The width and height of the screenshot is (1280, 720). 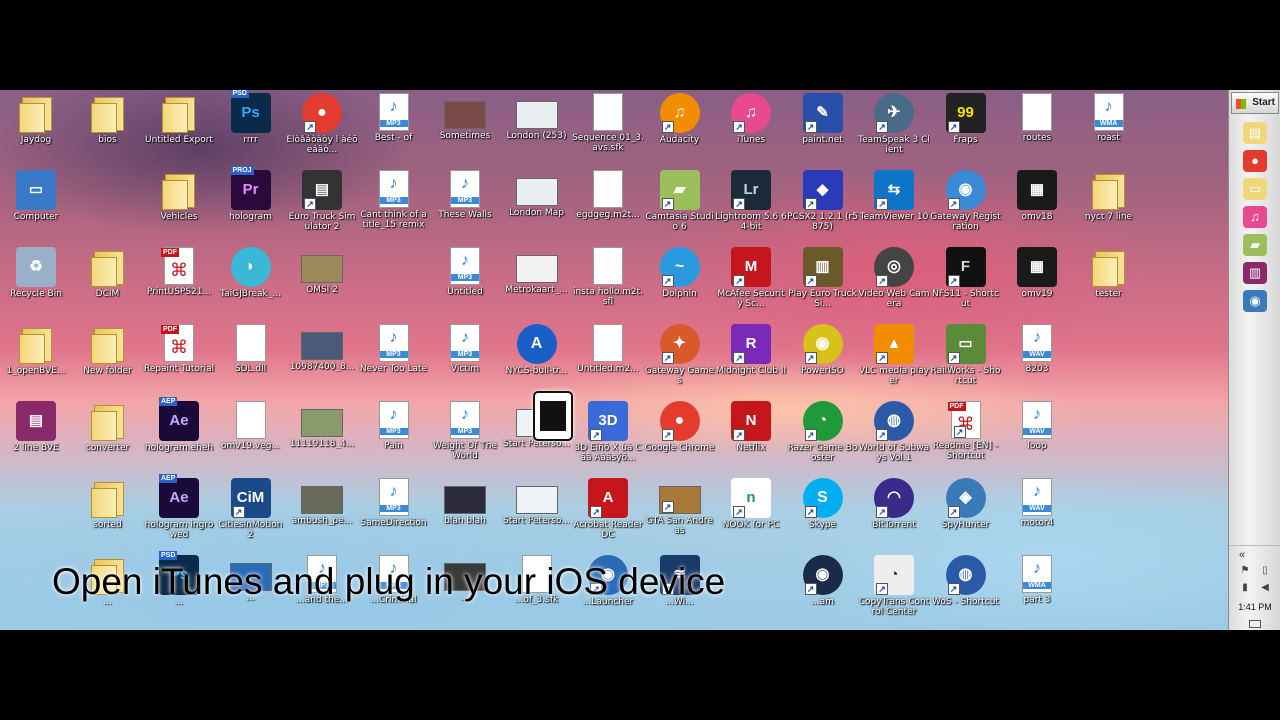 I want to click on desktop-icon: ◉ ↗ ...am, so click(x=823, y=592).